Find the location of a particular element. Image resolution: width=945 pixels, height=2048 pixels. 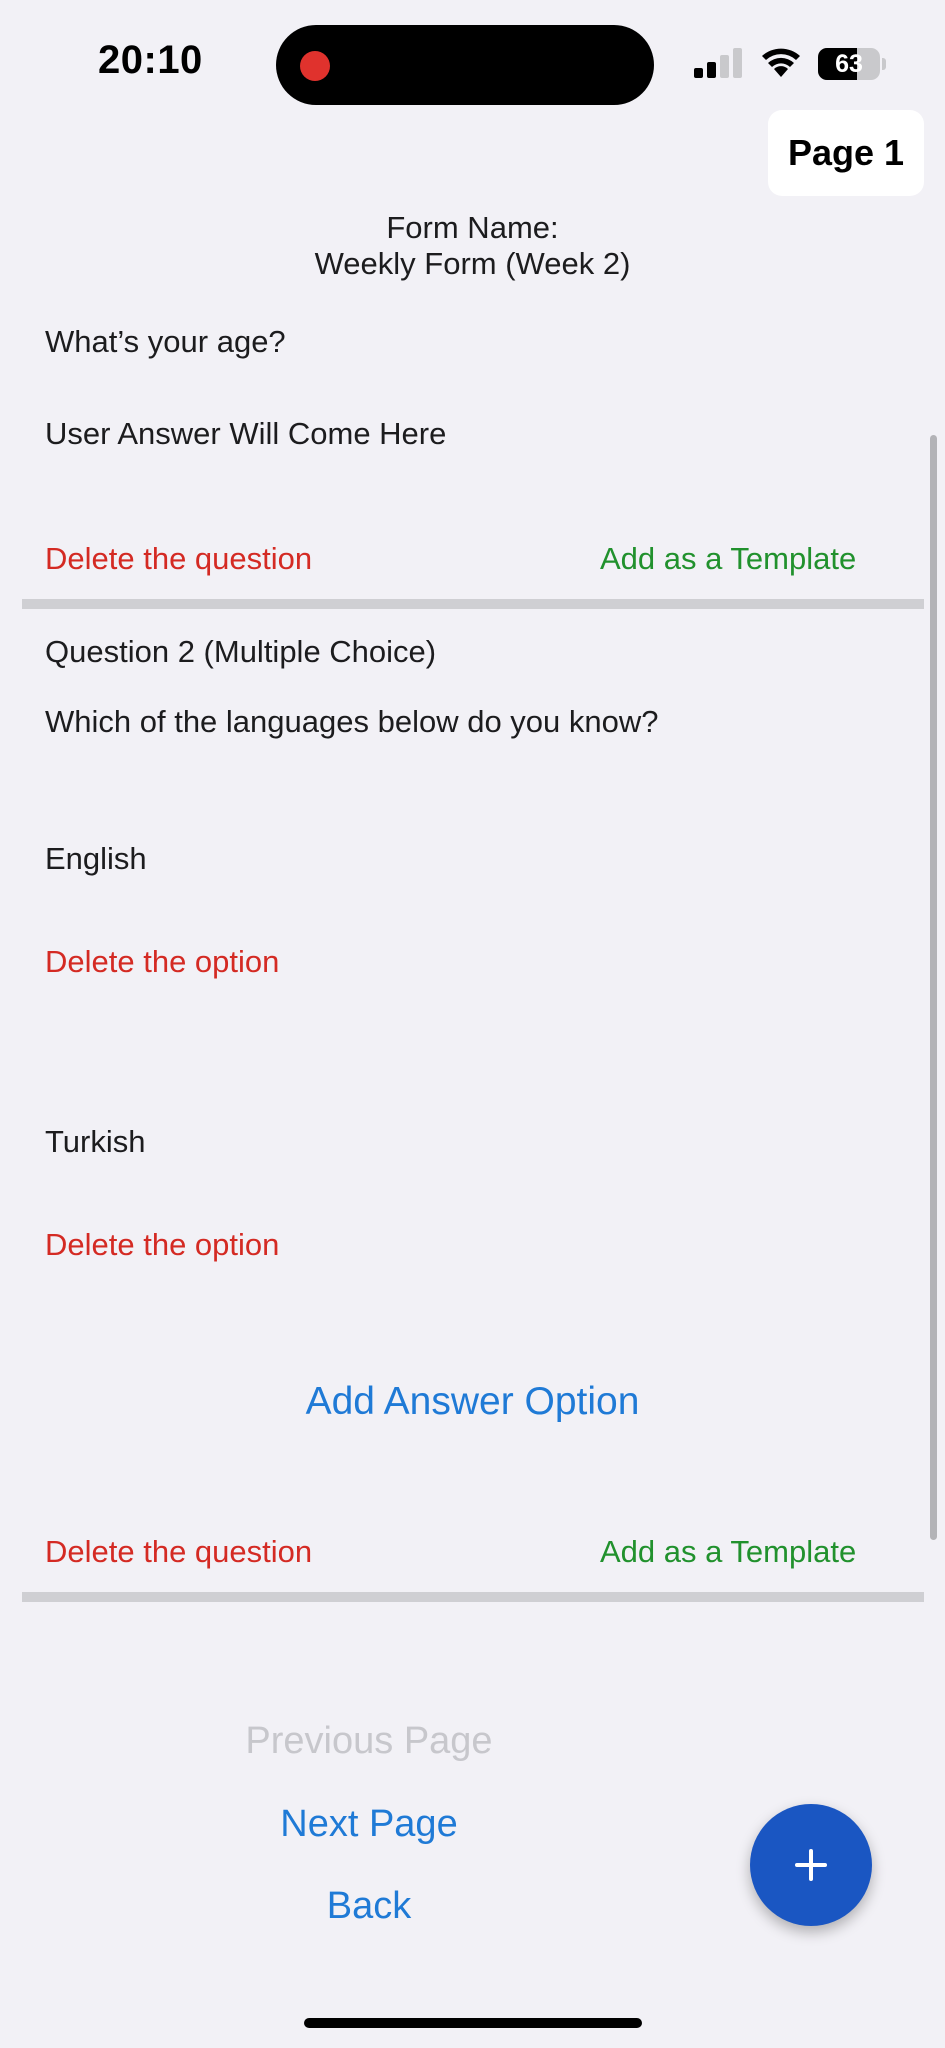

status-time: 20:10 is located at coordinates (150, 60).